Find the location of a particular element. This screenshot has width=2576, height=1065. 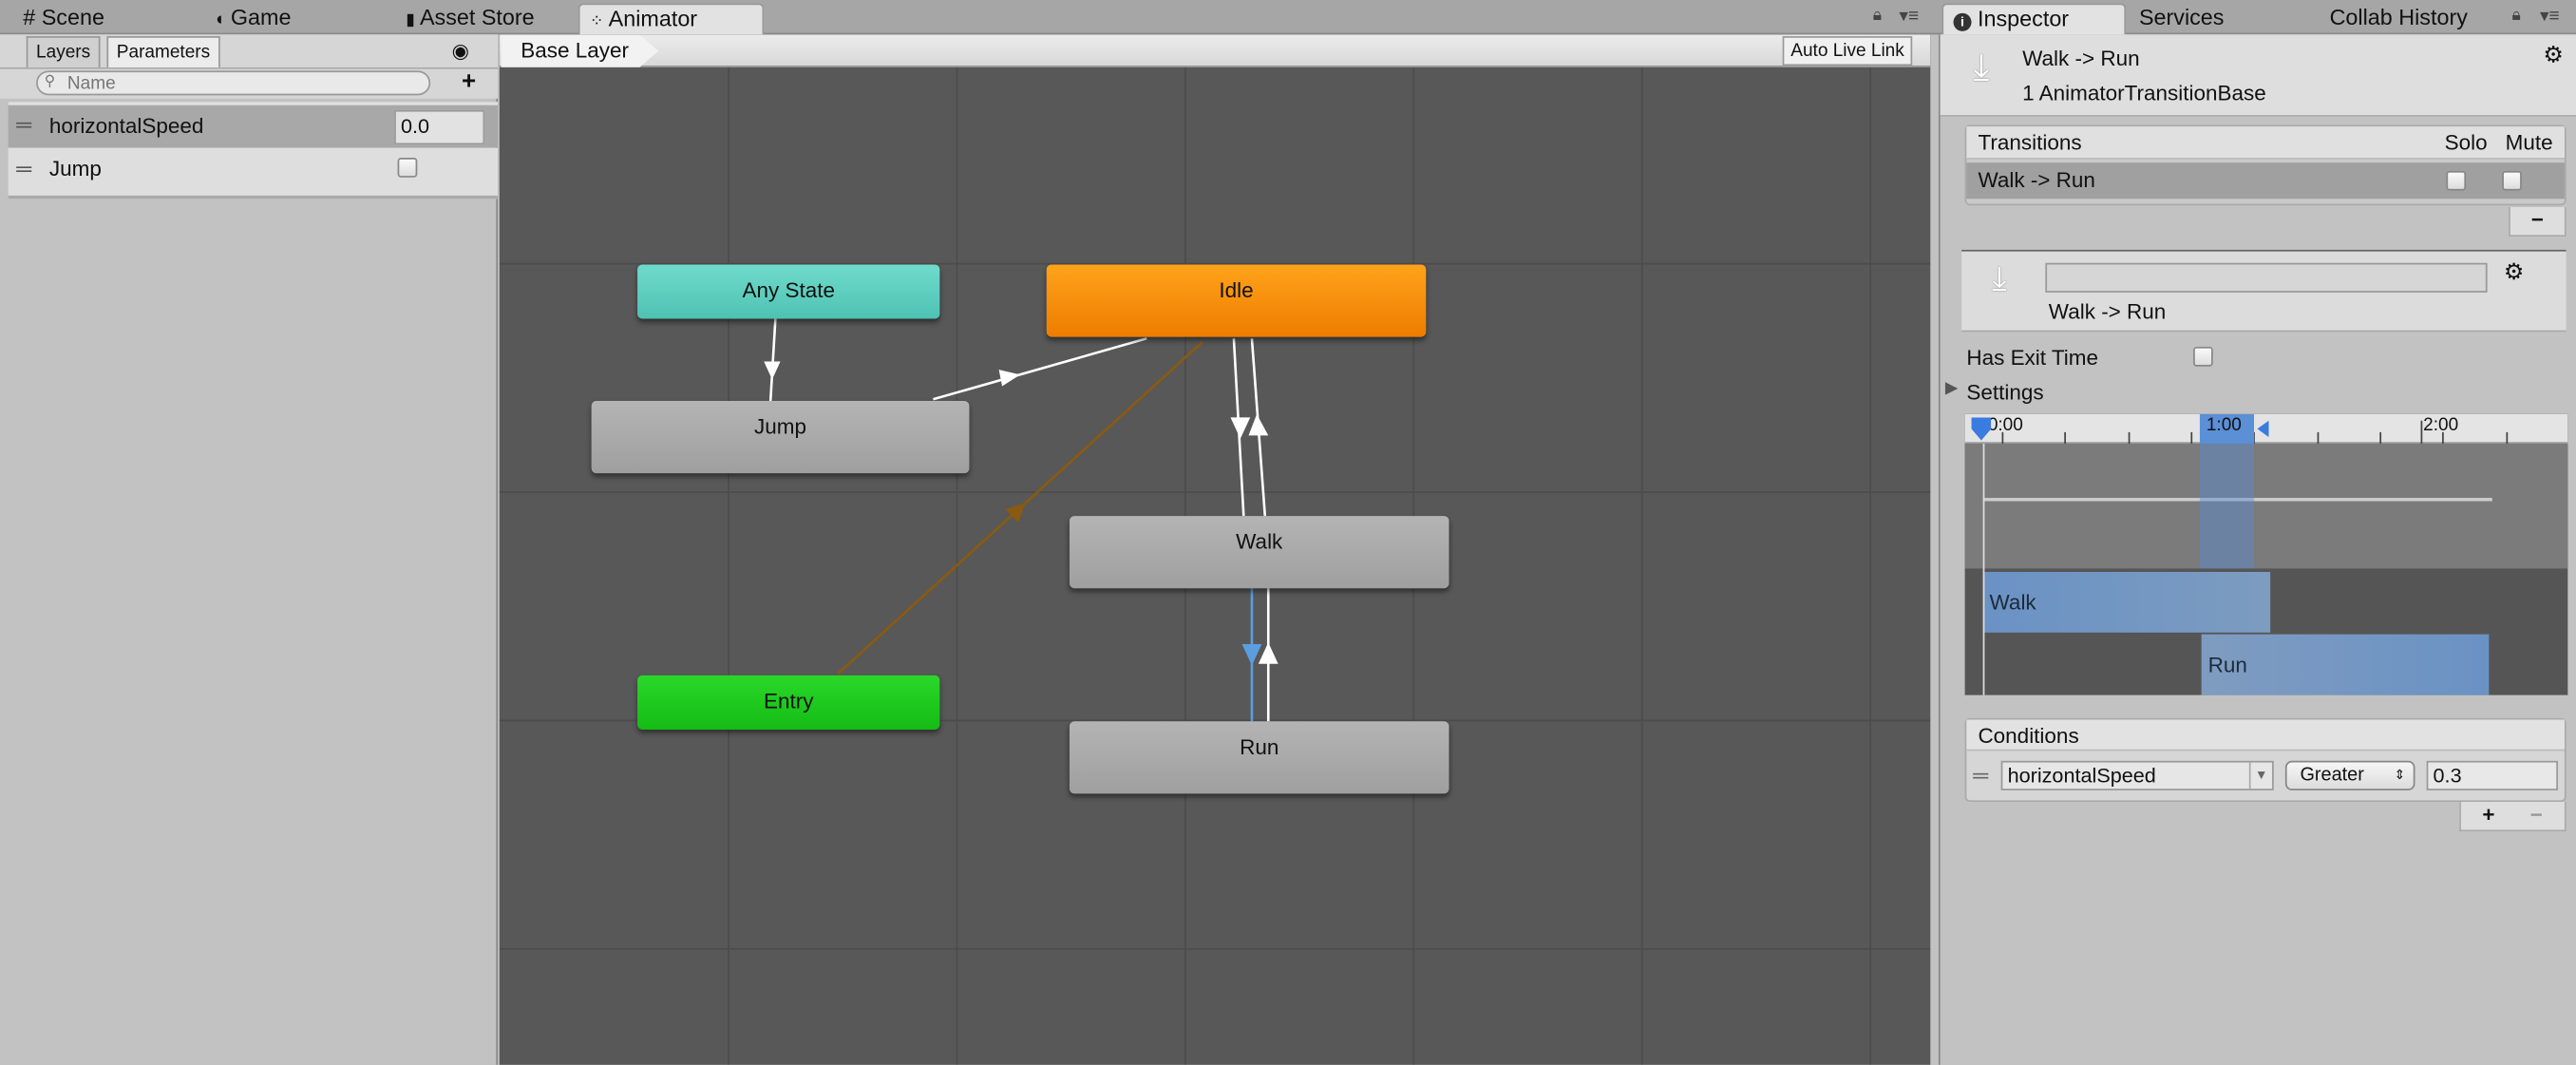

parameter-name: horizontalSpeed is located at coordinates (126, 126).